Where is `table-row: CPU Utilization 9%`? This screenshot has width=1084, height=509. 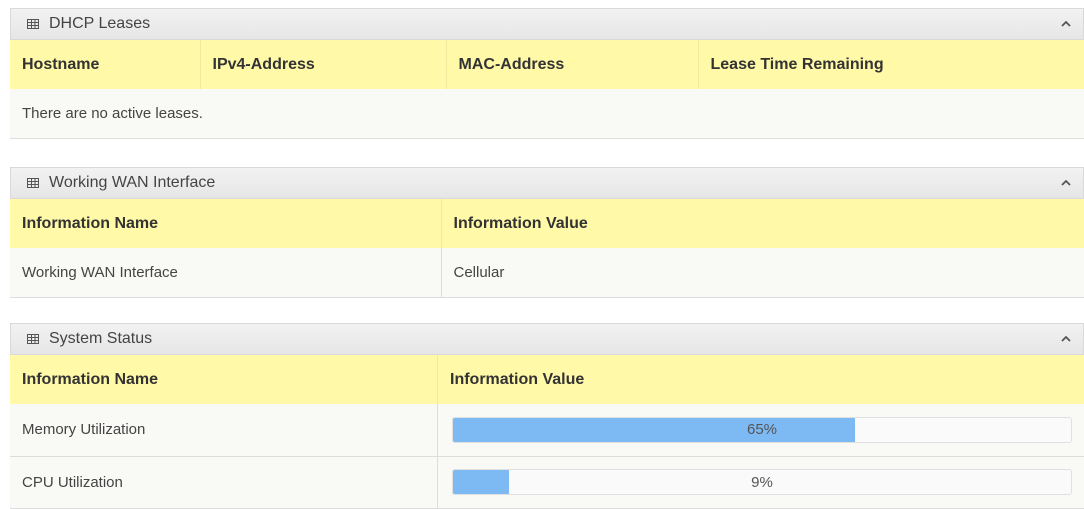 table-row: CPU Utilization 9% is located at coordinates (547, 482).